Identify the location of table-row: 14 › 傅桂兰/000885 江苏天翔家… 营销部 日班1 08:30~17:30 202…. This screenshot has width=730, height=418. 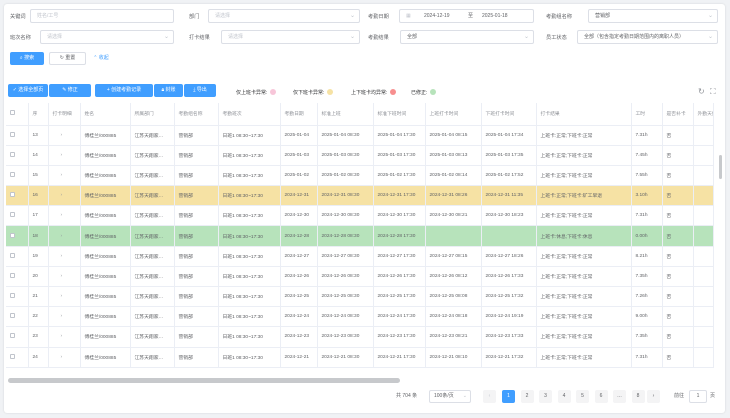
(360, 155).